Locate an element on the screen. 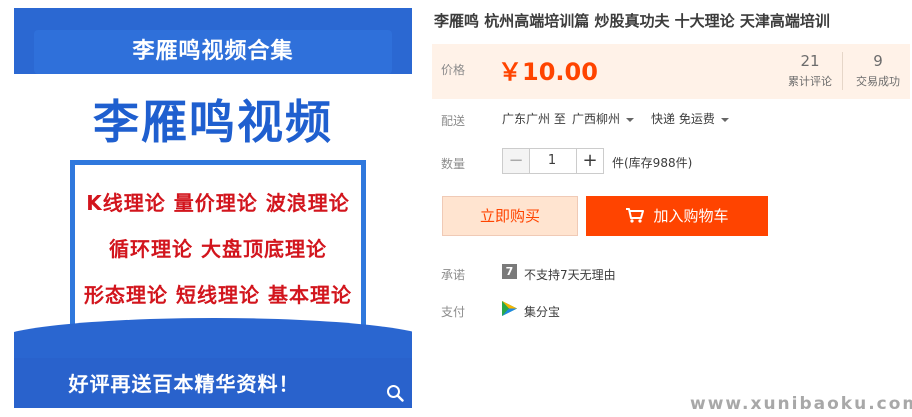  payment-text: 集分宝 is located at coordinates (542, 312).